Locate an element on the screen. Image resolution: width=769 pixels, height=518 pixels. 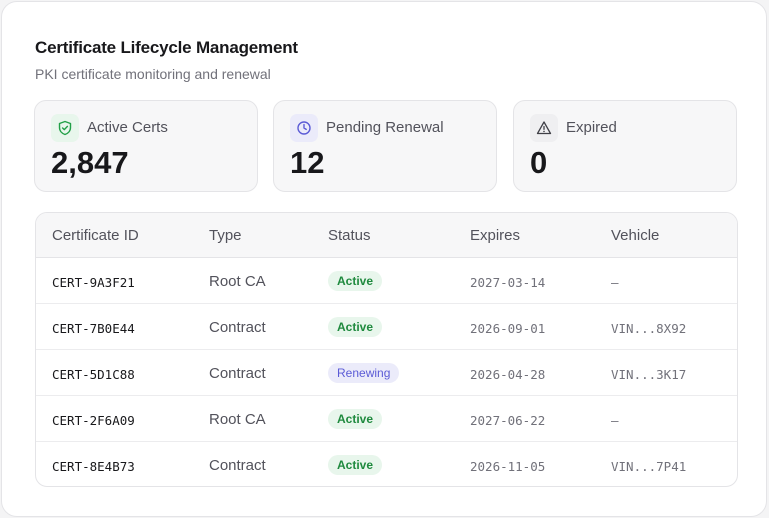
stat-card-expired: Expired 0 is located at coordinates (625, 146).